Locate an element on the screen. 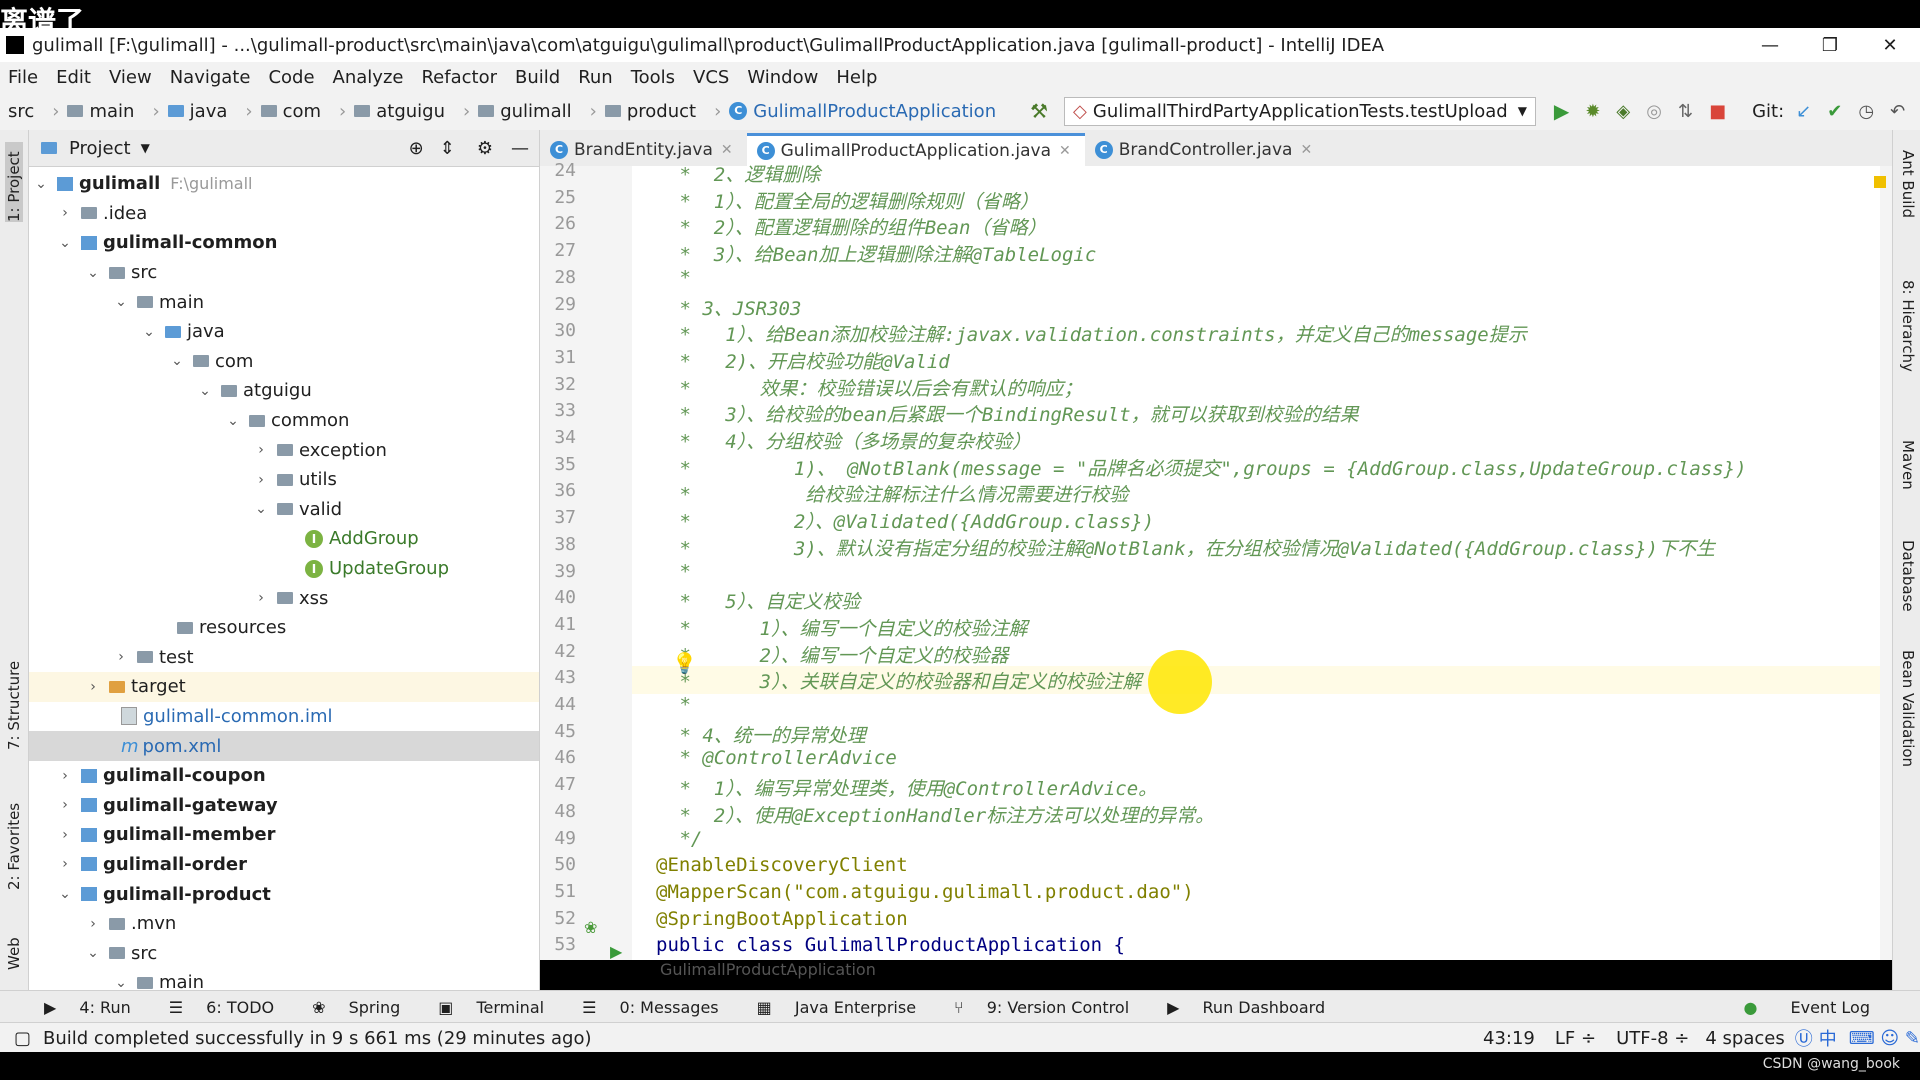 The image size is (1920, 1080). tree-node-pom: m pom.xml is located at coordinates (284, 746).